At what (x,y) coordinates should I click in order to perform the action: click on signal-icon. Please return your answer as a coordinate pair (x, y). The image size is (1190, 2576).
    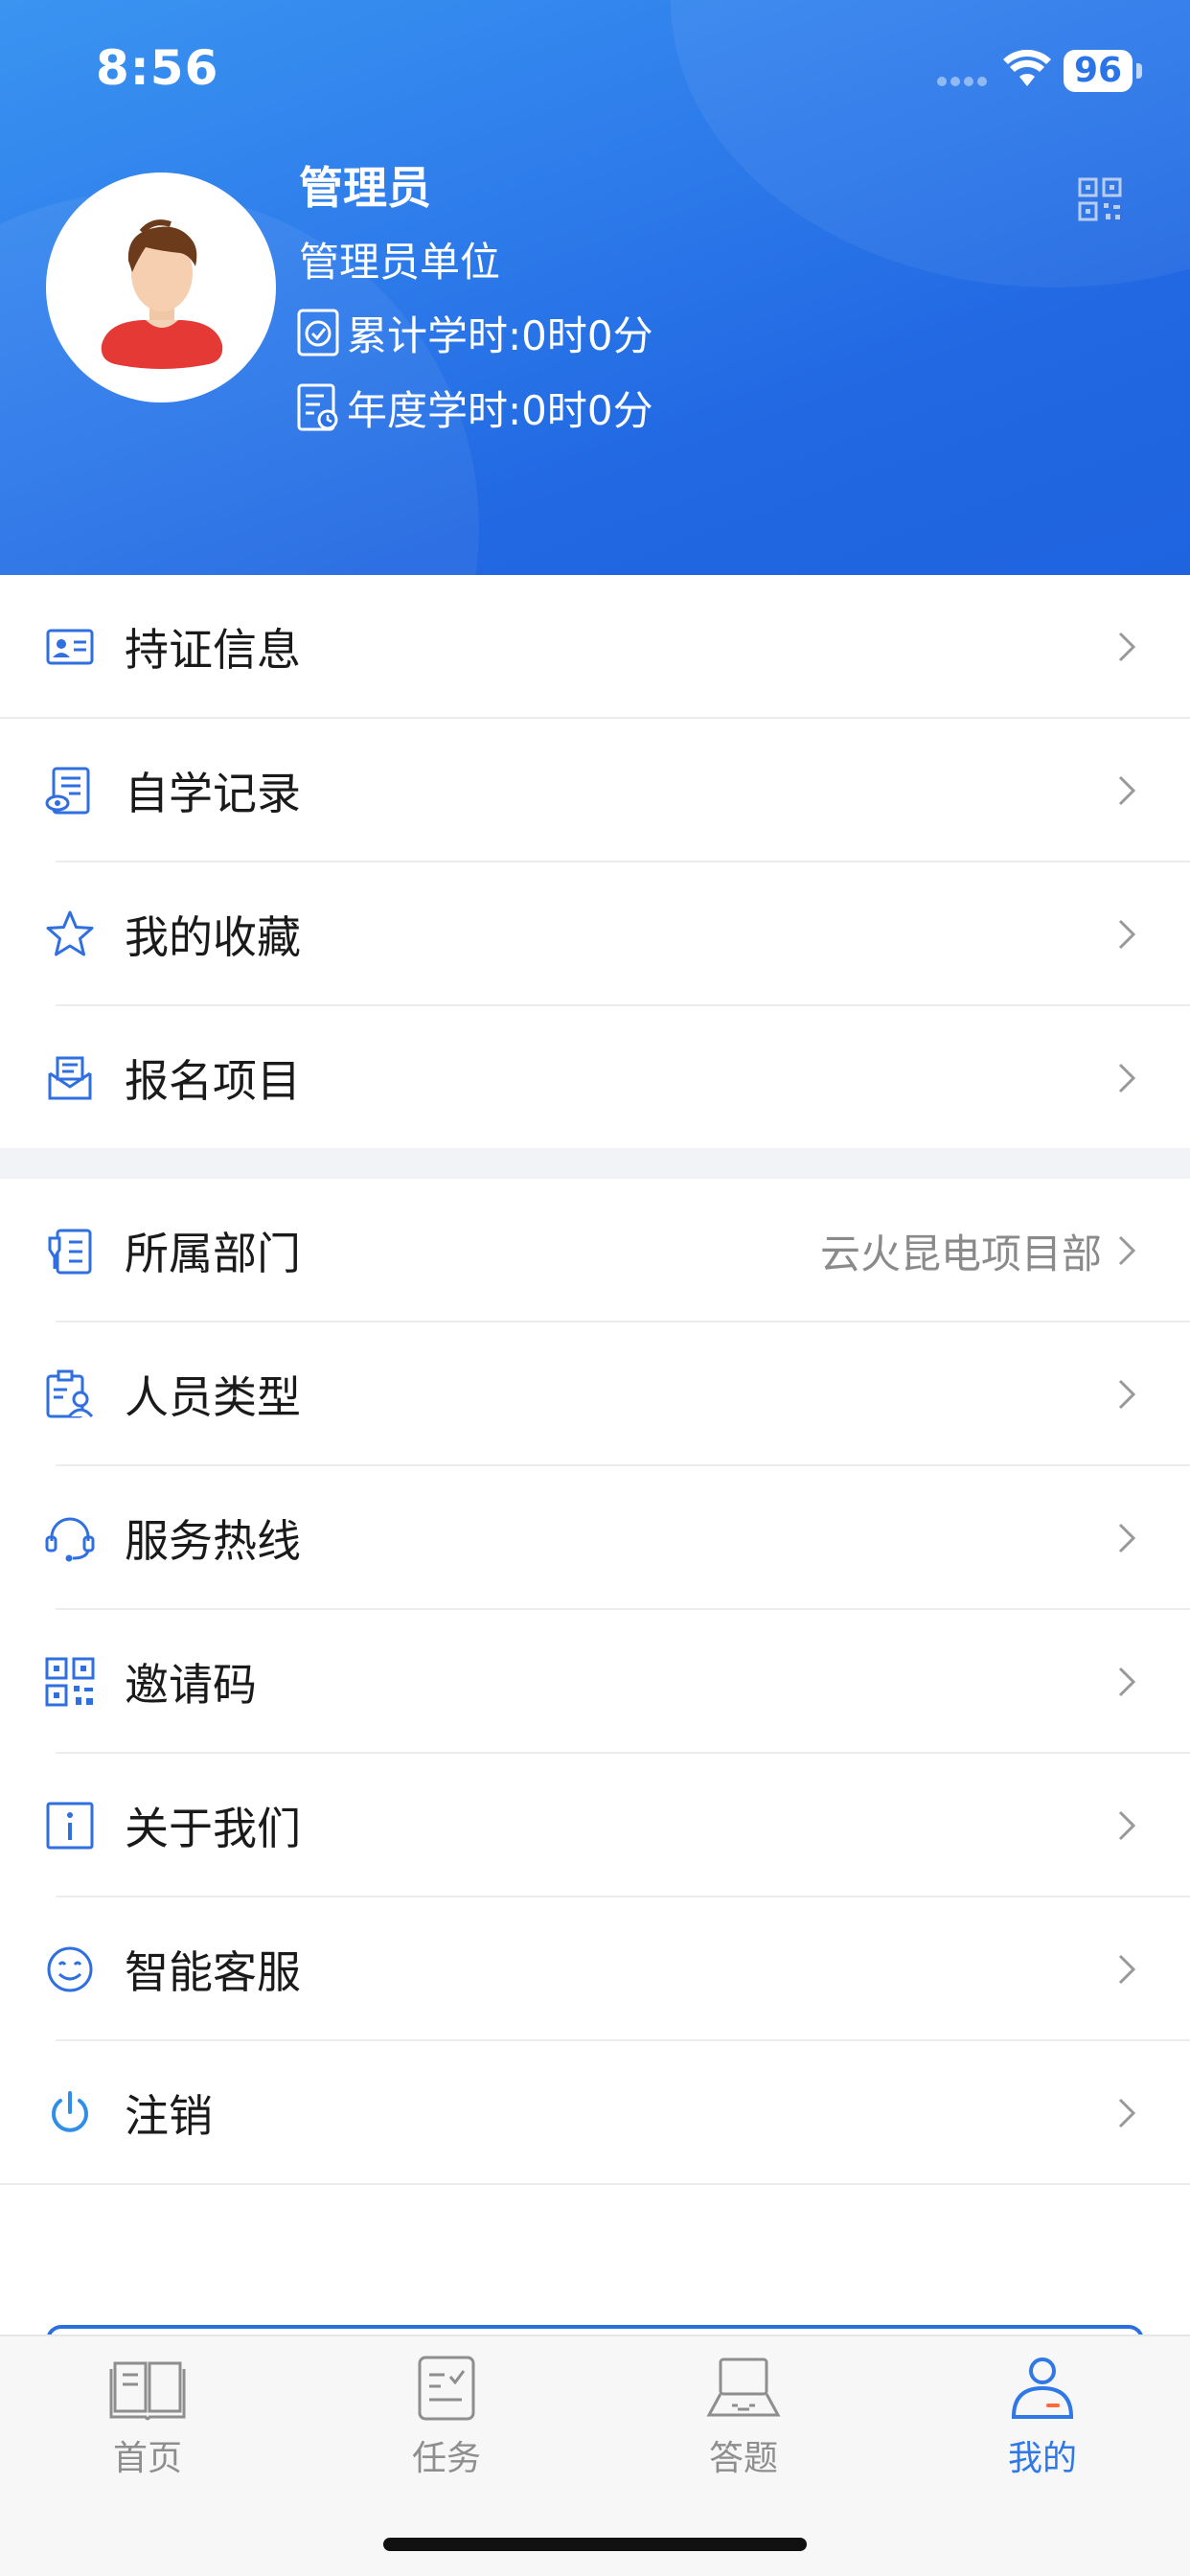
    Looking at the image, I should click on (964, 82).